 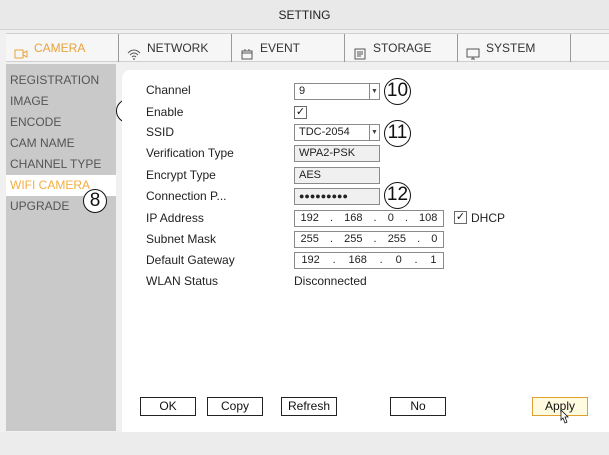 What do you see at coordinates (390, 218) in the screenshot?
I see `ip-octet: 0` at bounding box center [390, 218].